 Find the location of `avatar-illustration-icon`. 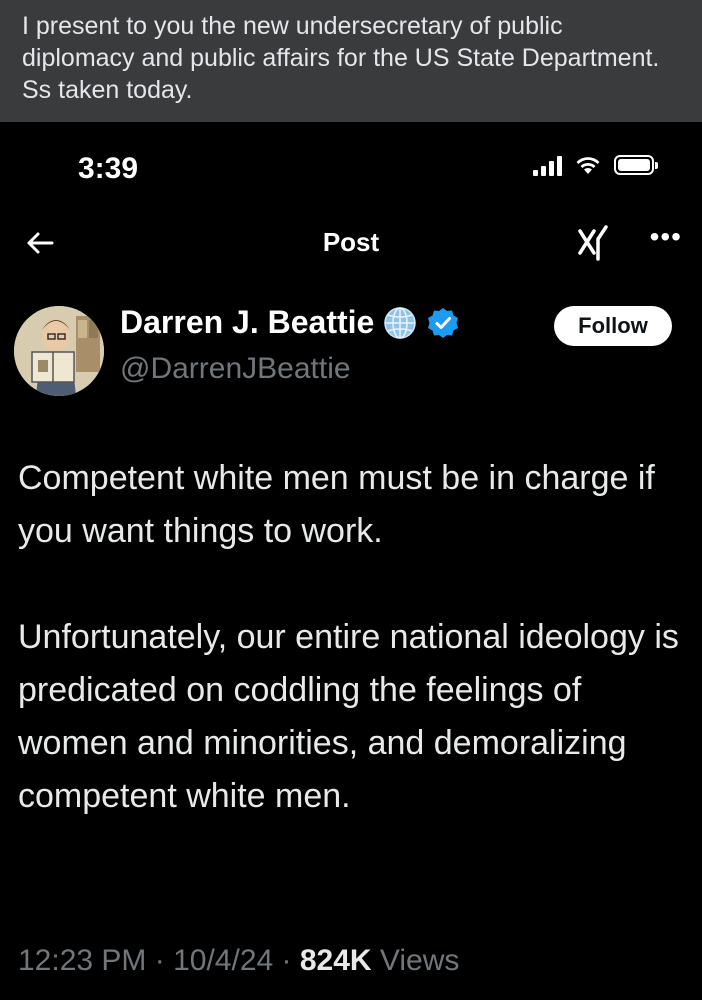

avatar-illustration-icon is located at coordinates (59, 351).